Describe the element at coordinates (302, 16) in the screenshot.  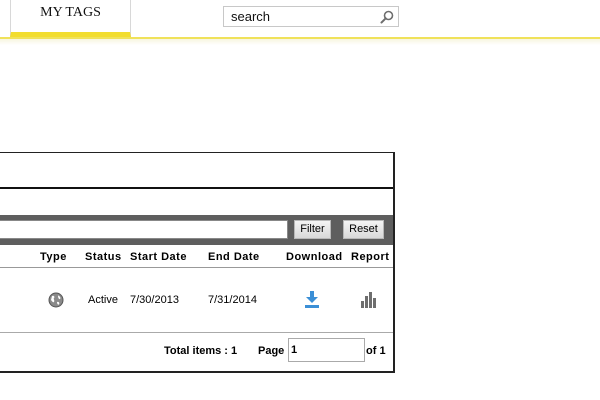
I see `search-input` at that location.